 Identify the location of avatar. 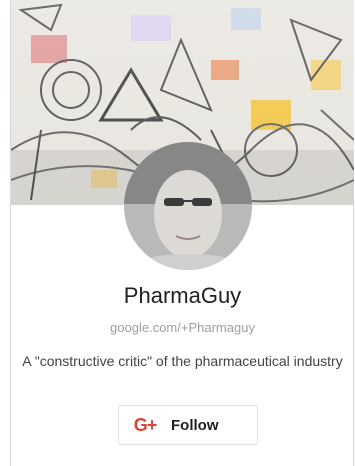
(188, 206).